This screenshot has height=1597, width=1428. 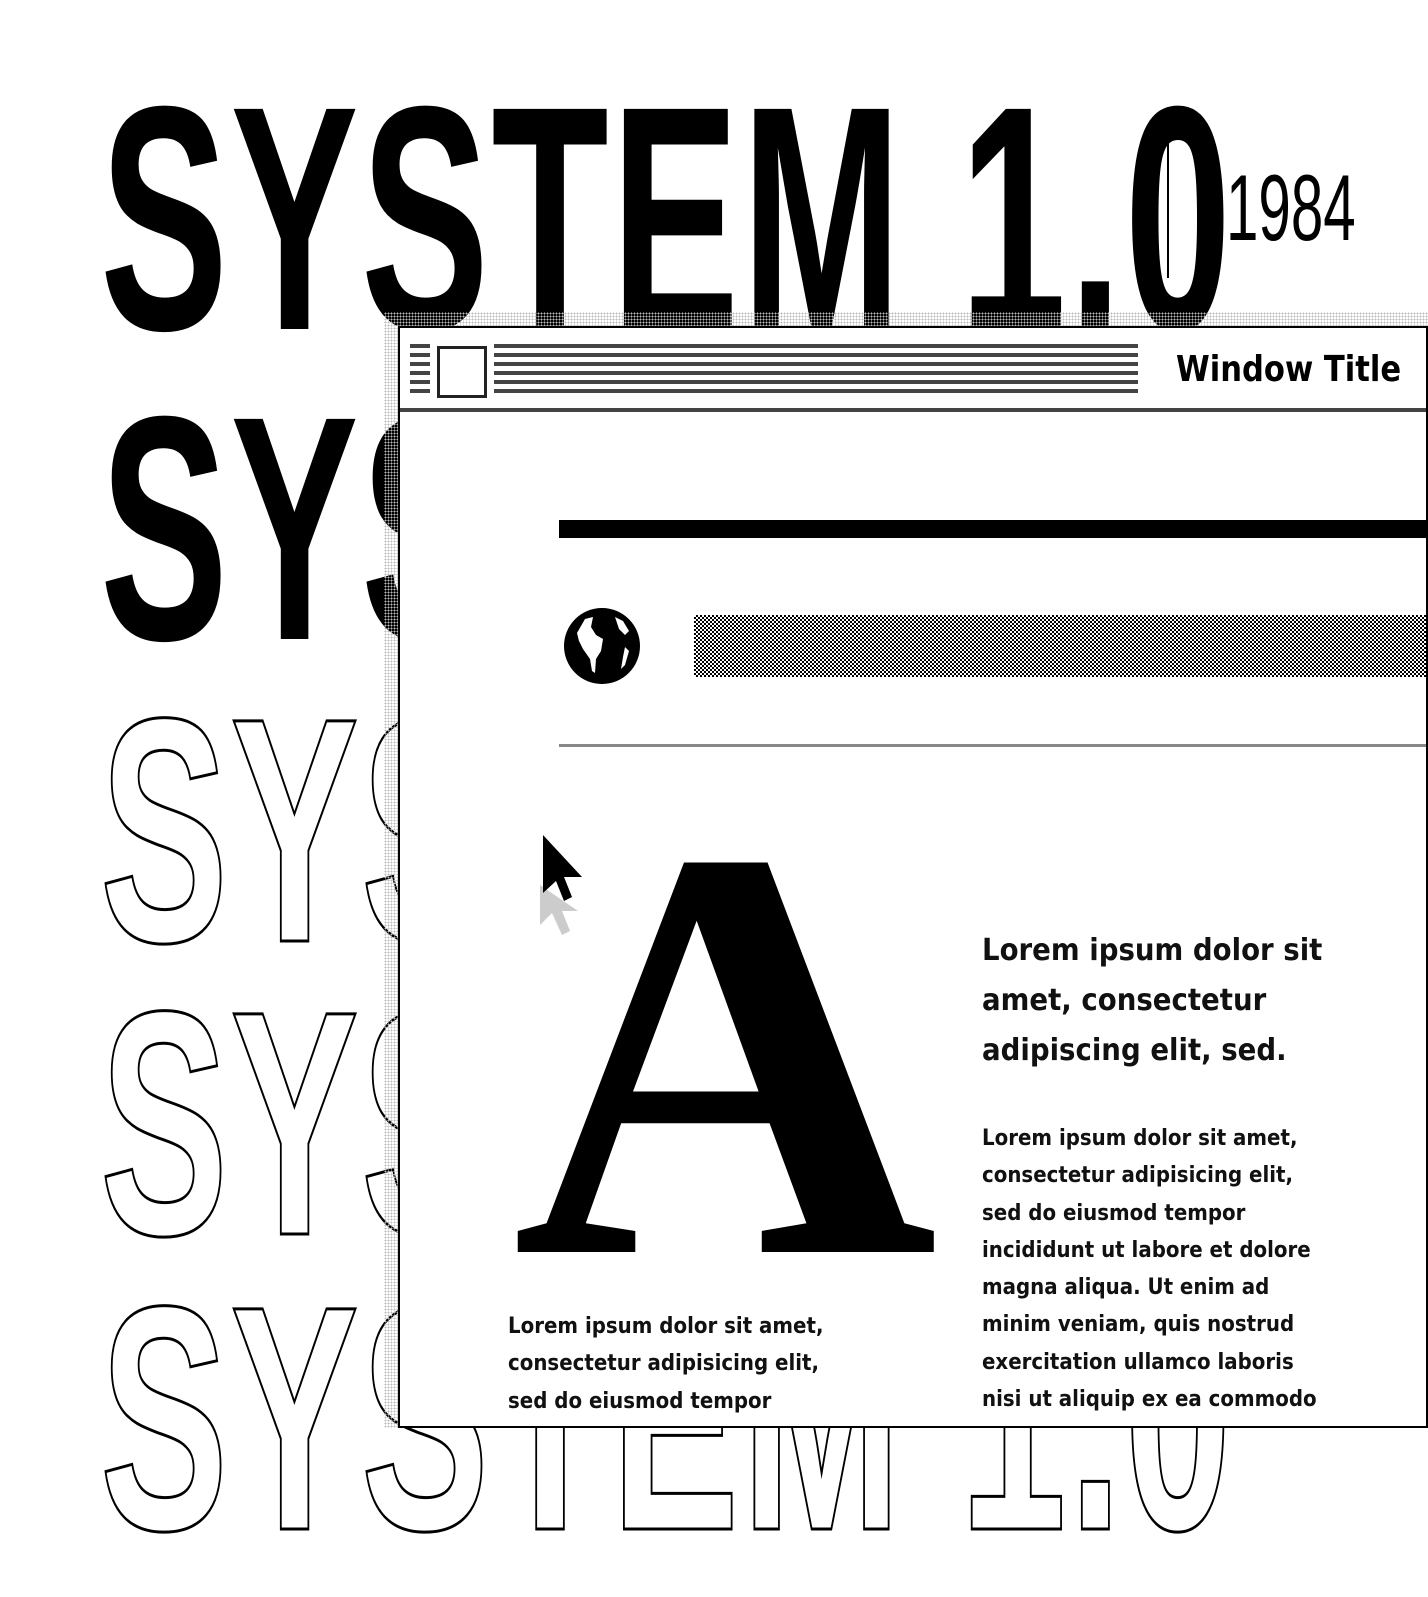 What do you see at coordinates (1138, 1362) in the screenshot?
I see `body-line: exercitation ullamco laboris` at bounding box center [1138, 1362].